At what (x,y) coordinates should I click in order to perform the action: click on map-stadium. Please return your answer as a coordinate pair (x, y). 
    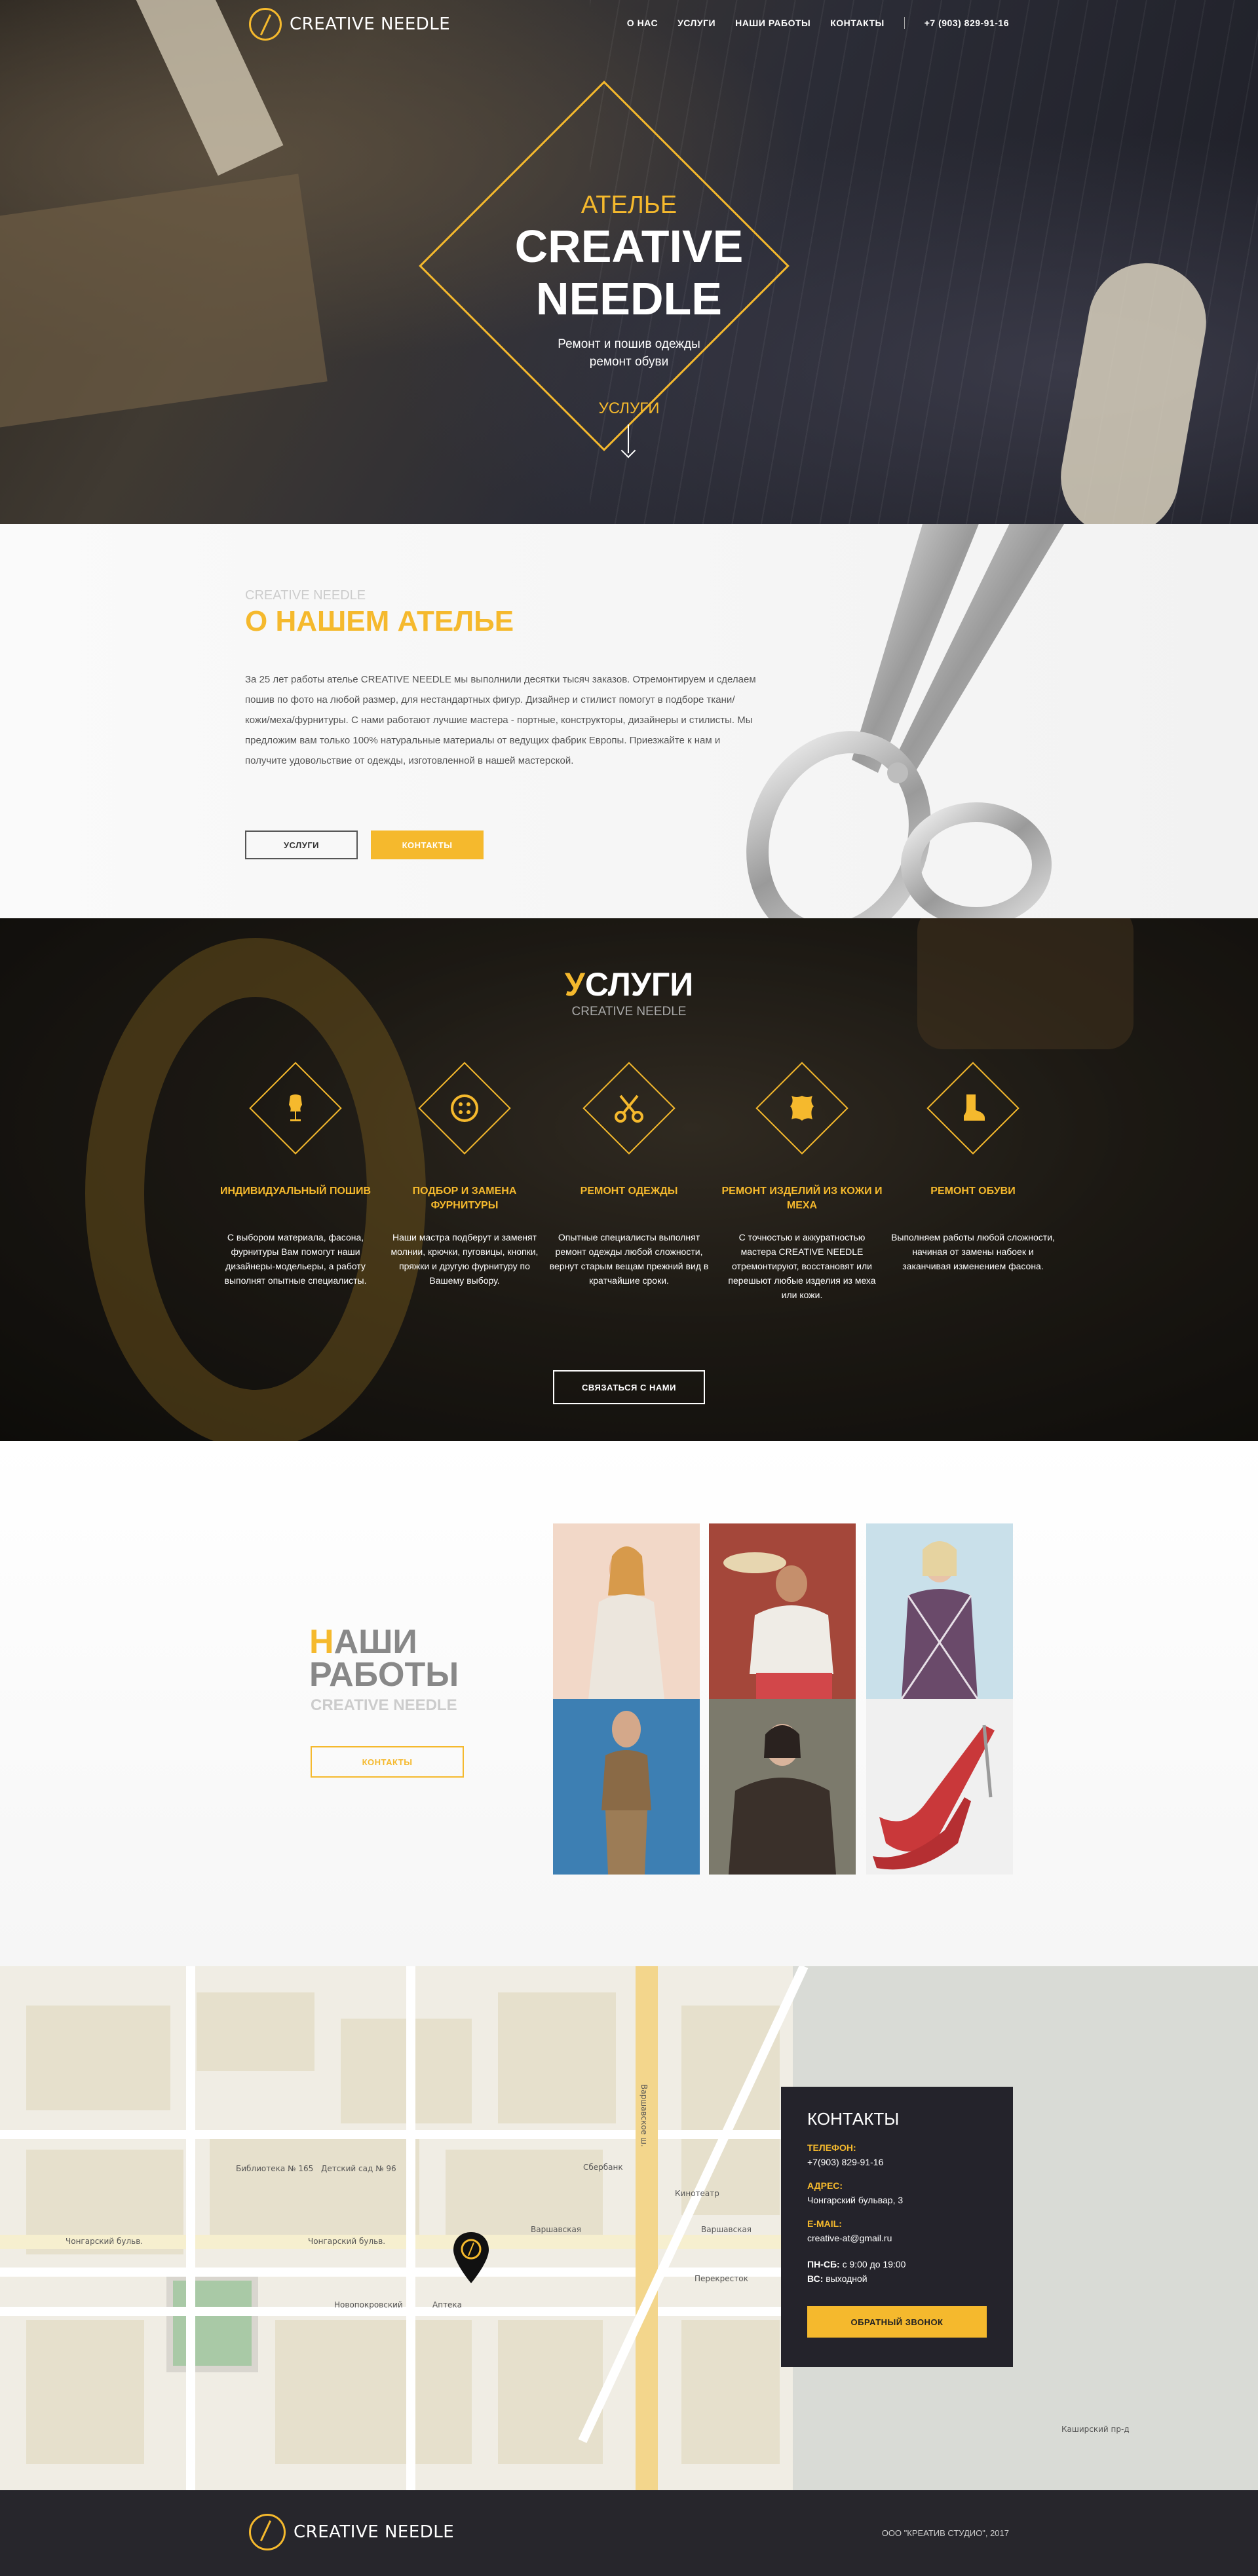
    Looking at the image, I should click on (212, 2323).